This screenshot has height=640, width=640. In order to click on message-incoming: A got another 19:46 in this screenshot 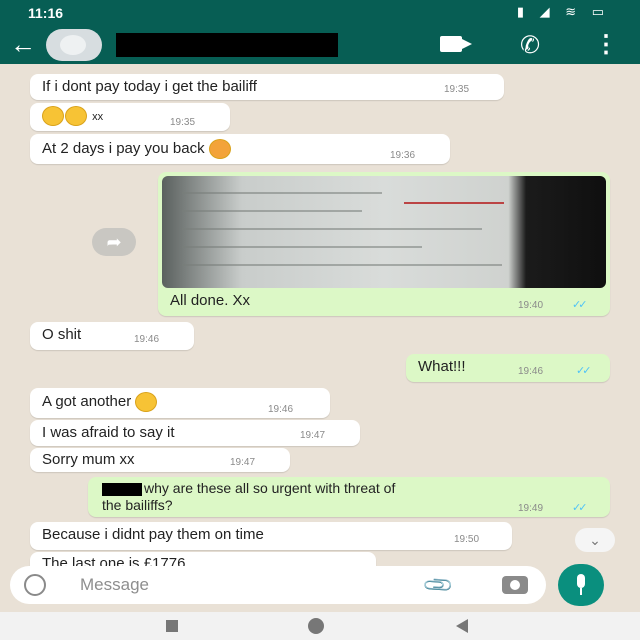, I will do `click(180, 403)`.